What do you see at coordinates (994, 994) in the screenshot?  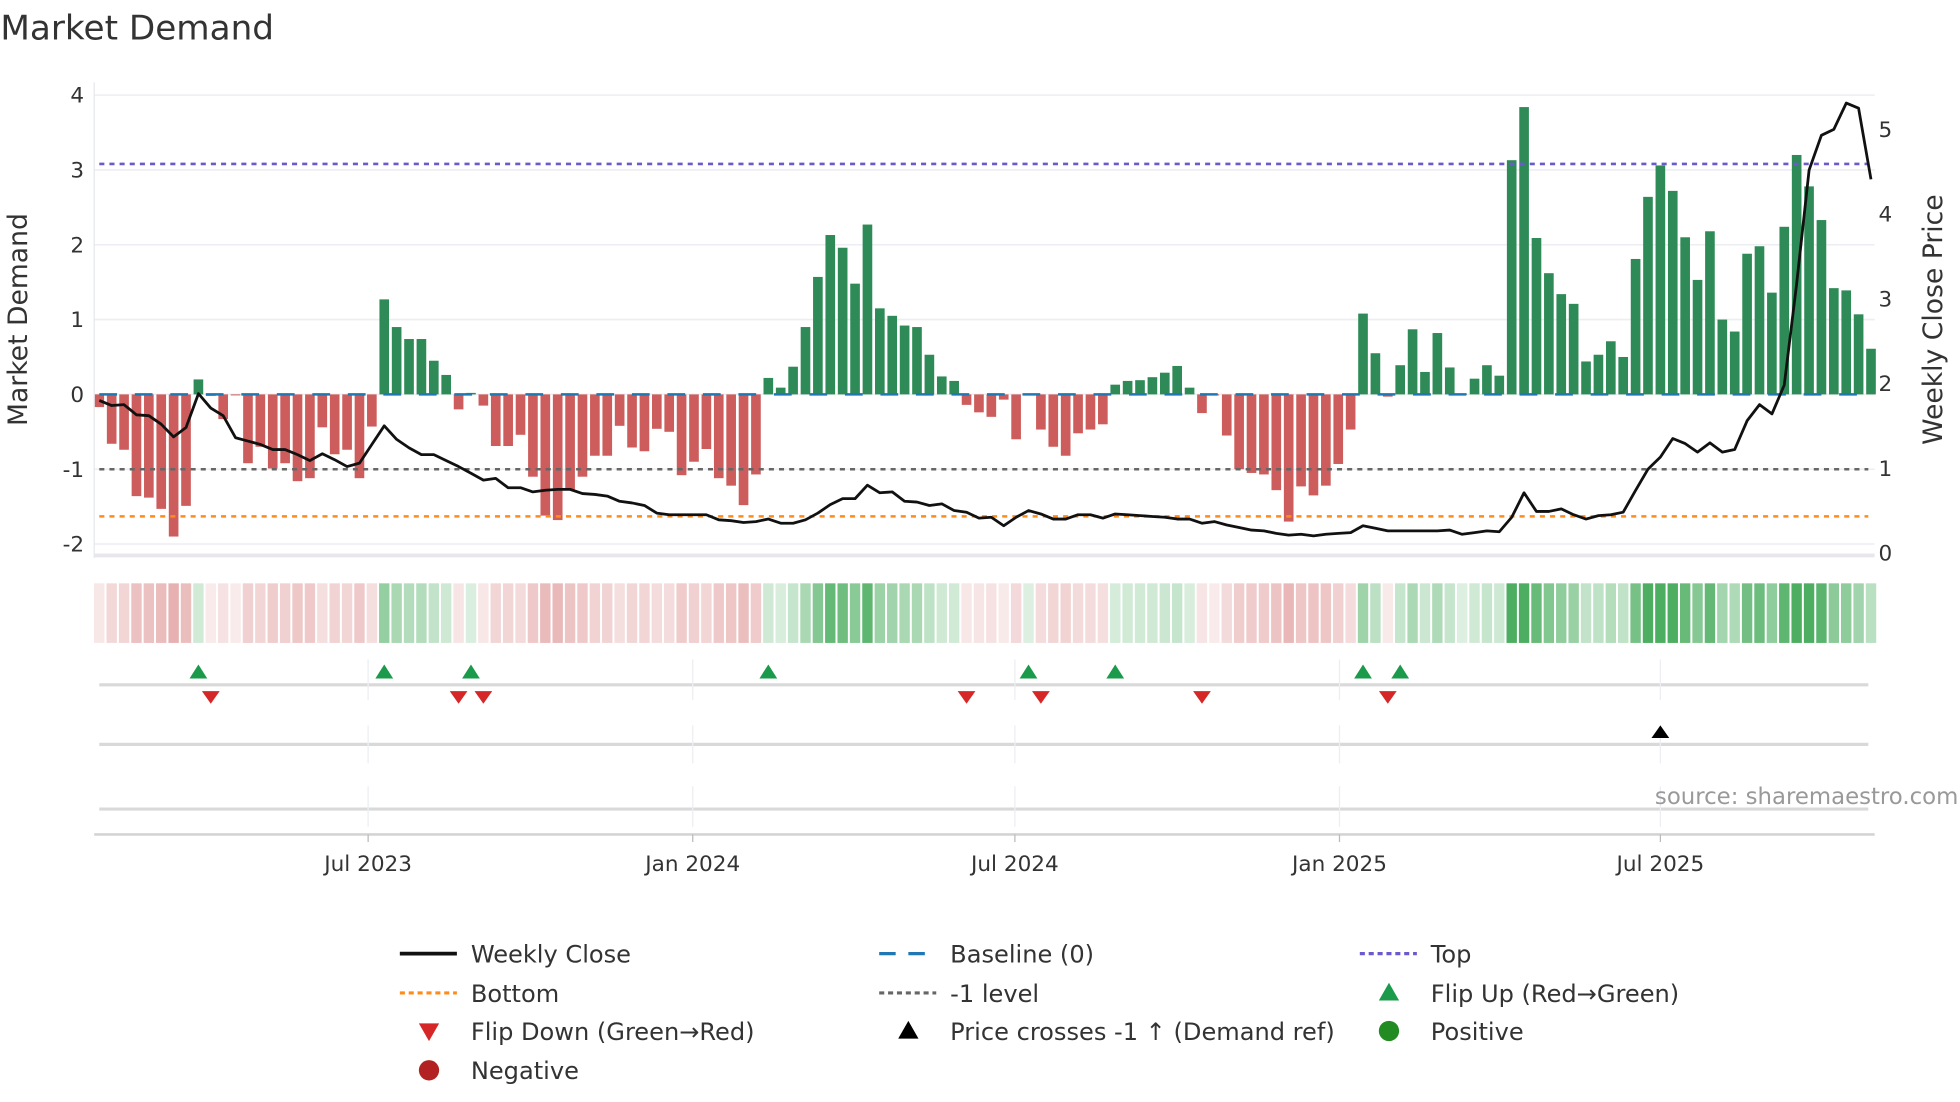 I see `legend-label: -1 level` at bounding box center [994, 994].